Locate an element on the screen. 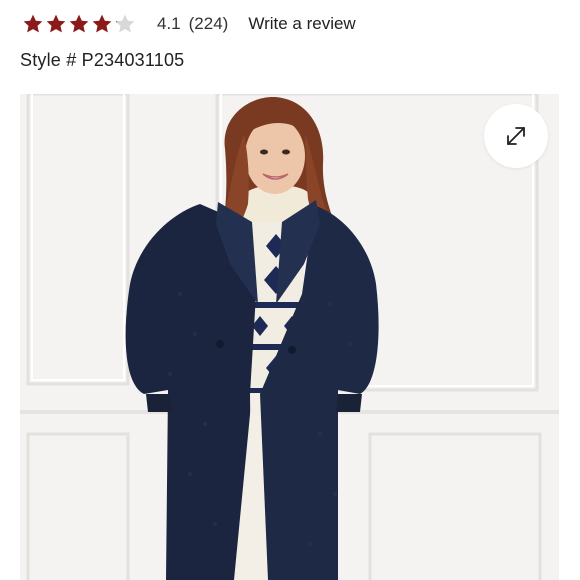 The height and width of the screenshot is (580, 580). star-rating is located at coordinates (79, 24).